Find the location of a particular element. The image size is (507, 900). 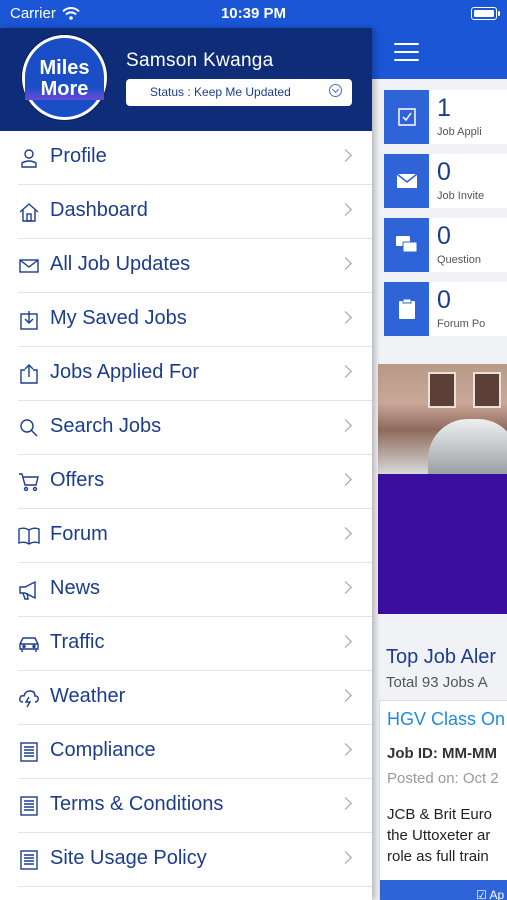

menu-item-my-saved-jobs: My Saved Jobs is located at coordinates (186, 320).